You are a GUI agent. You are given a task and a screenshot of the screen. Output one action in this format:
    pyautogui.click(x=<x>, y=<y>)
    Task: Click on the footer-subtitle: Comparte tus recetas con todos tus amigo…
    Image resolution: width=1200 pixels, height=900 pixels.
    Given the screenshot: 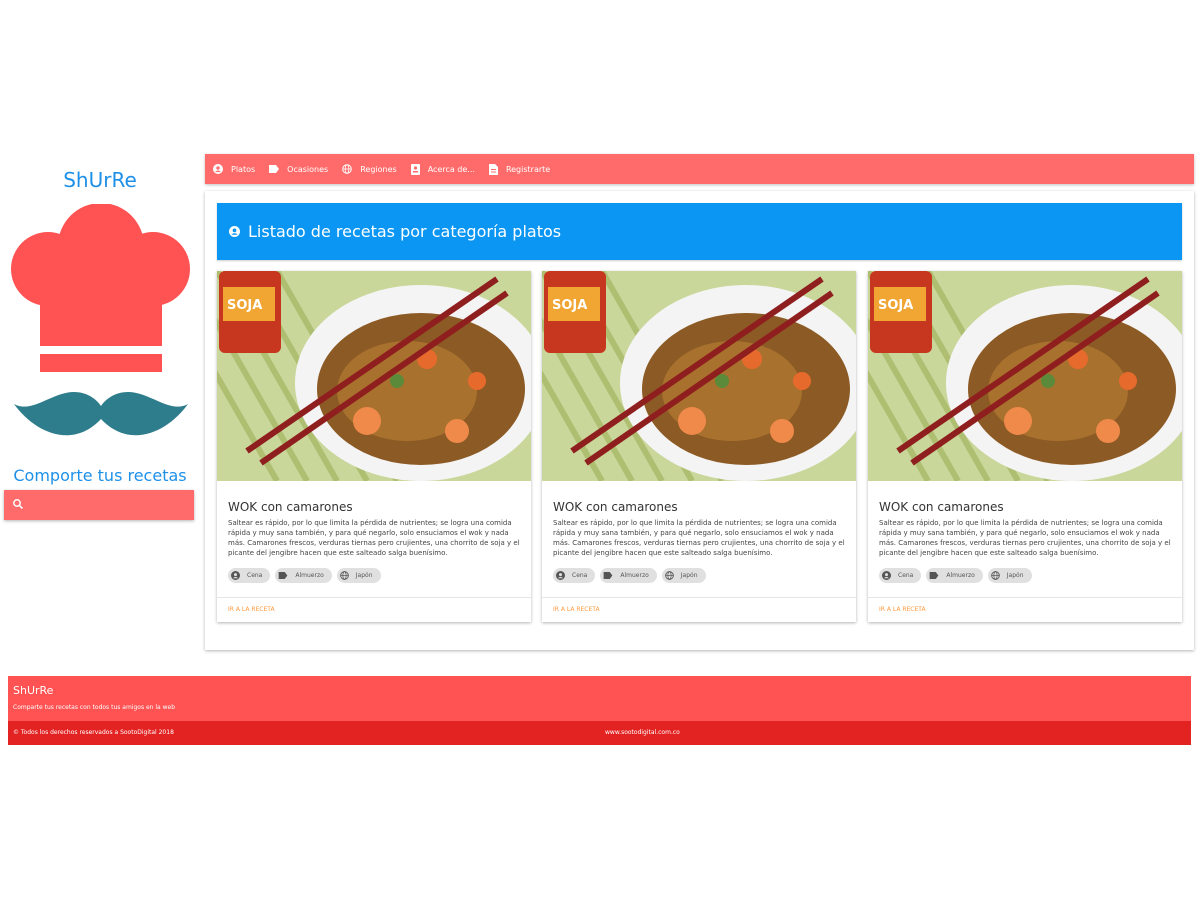 What is the action you would take?
    pyautogui.click(x=94, y=707)
    